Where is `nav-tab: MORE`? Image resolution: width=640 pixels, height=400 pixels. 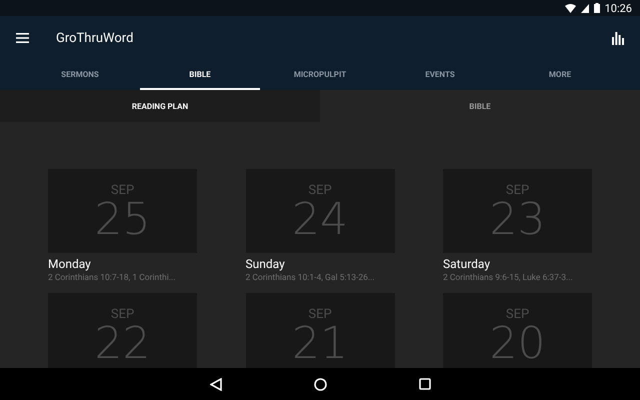
nav-tab: MORE is located at coordinates (560, 75).